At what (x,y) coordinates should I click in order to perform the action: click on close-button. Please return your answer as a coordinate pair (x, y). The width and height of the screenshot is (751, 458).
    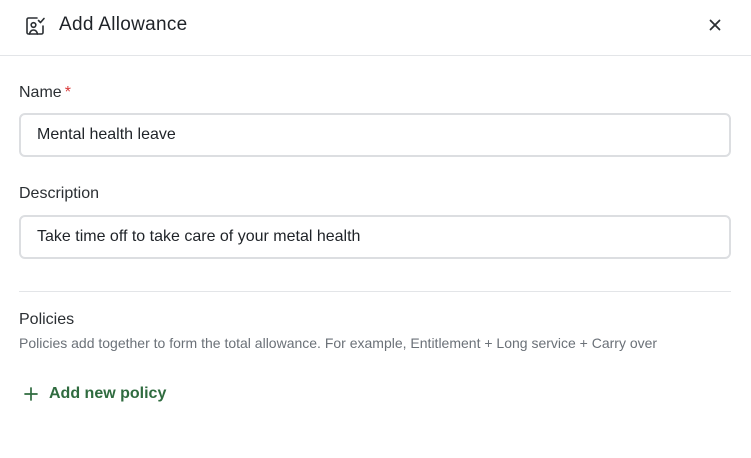
    Looking at the image, I should click on (715, 25).